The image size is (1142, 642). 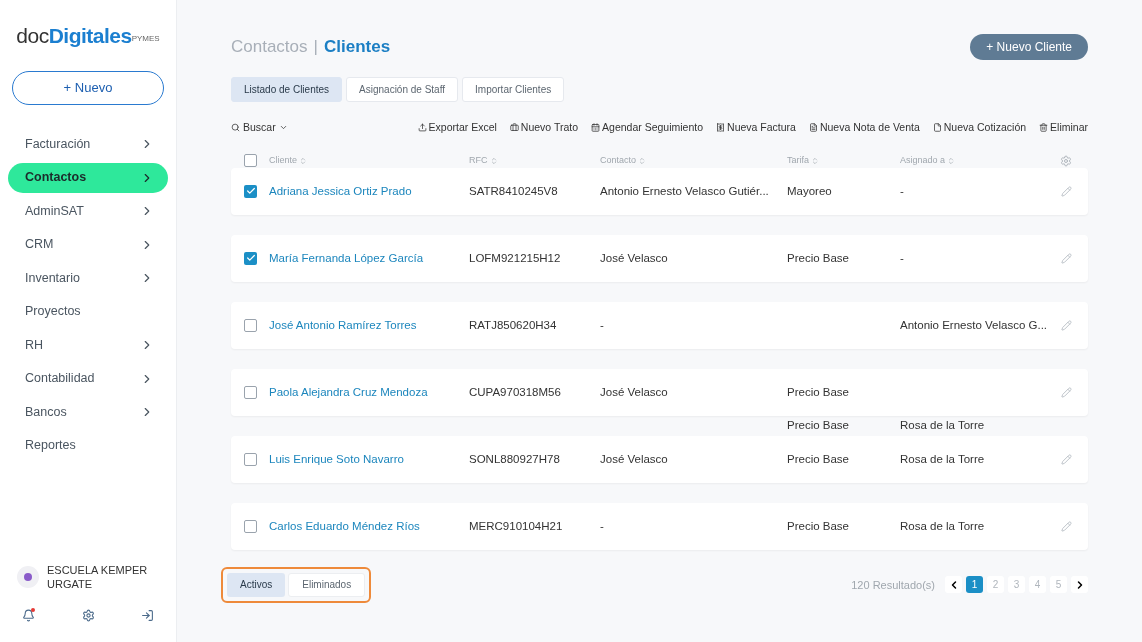 I want to click on table-row: Luis Enrique Soto Navarro SONL880927H78 José Velasco Precio Base Rosa de la Torre, so click(x=659, y=459).